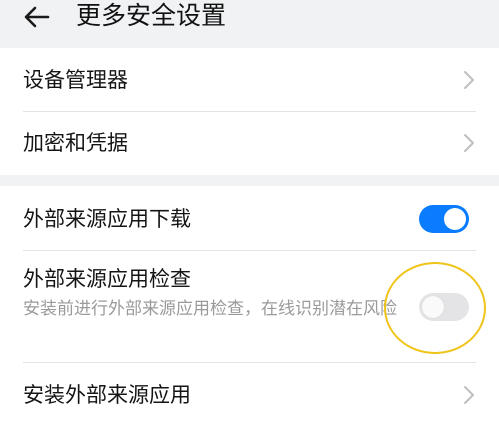  I want to click on settings-item-label: 安装外部来源应用, so click(107, 395).